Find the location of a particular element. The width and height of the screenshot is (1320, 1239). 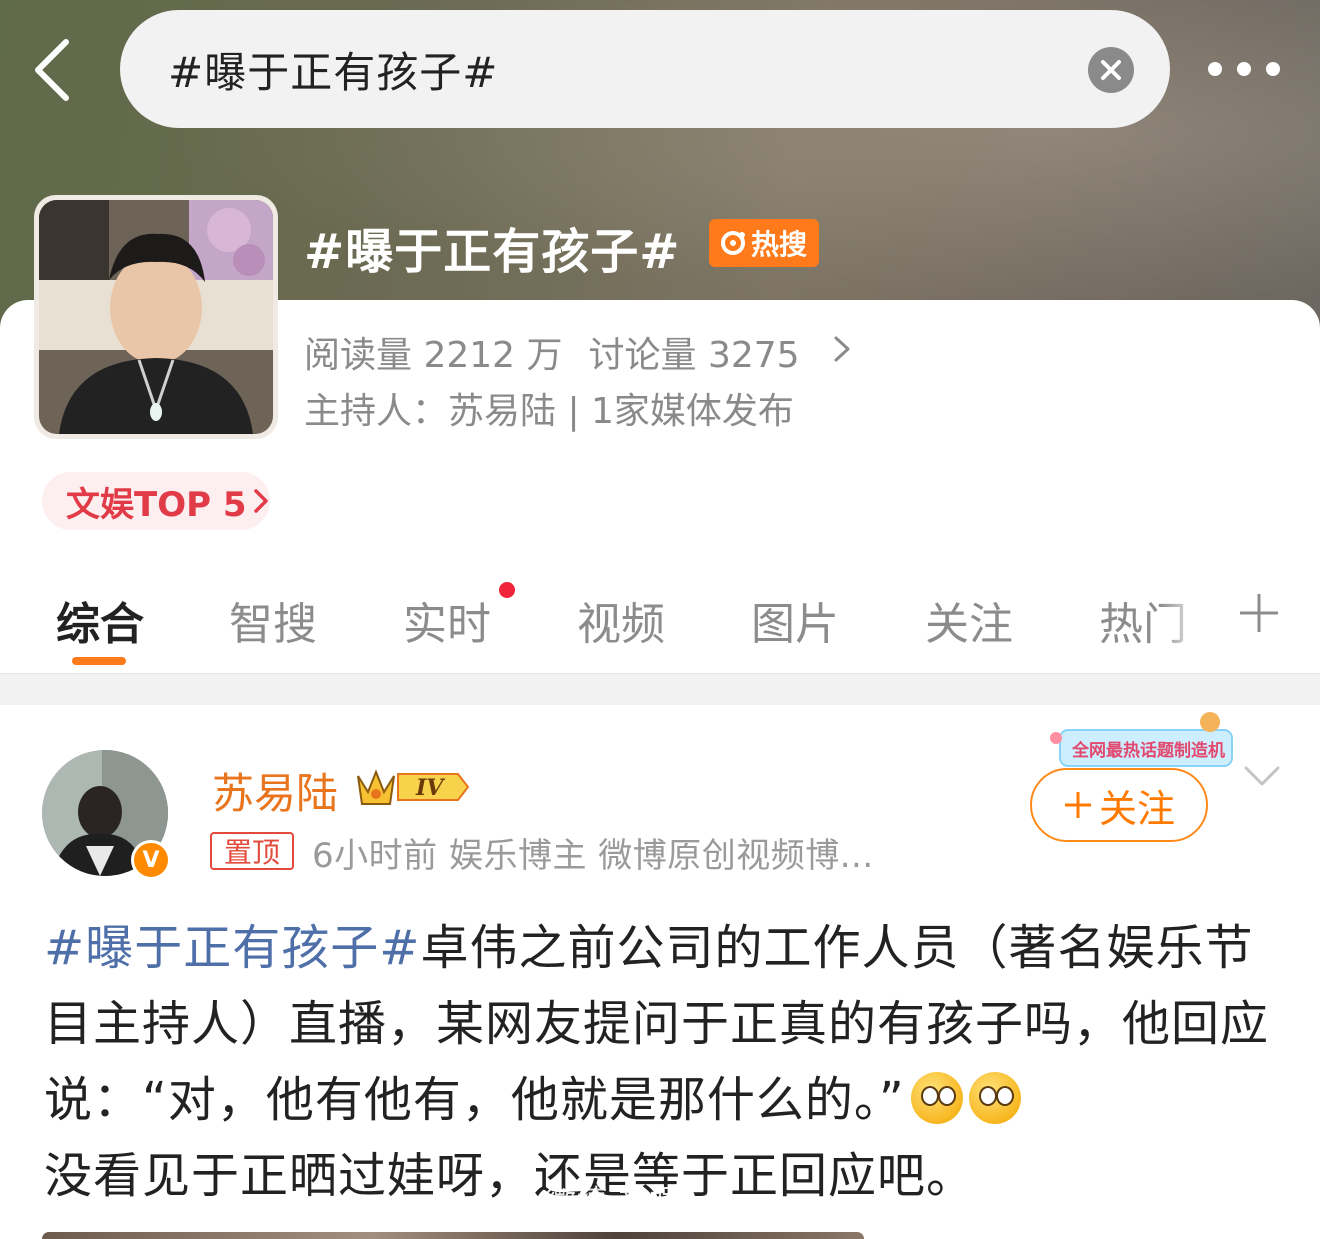

follow-button: 关注 is located at coordinates (1119, 805).